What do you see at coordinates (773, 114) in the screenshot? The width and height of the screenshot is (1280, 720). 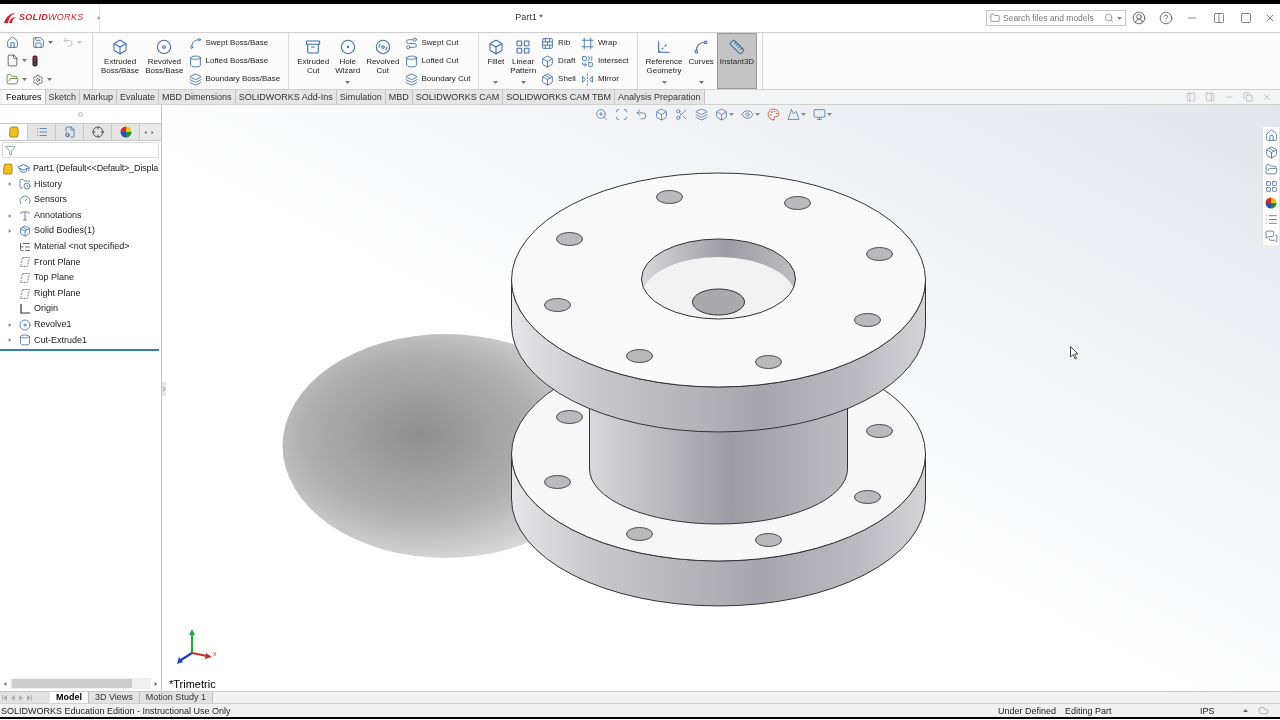 I see `palette-icon` at bounding box center [773, 114].